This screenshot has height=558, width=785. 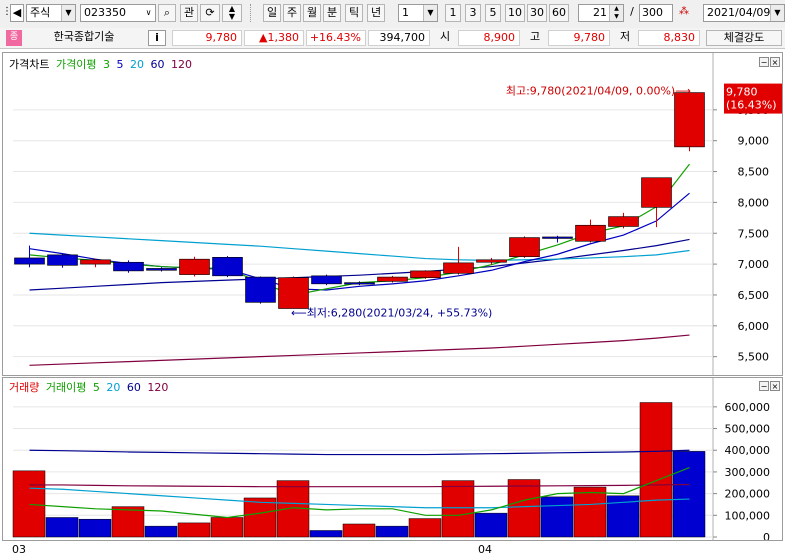 What do you see at coordinates (748, 515) in the screenshot?
I see `y-tick-label: 100,000` at bounding box center [748, 515].